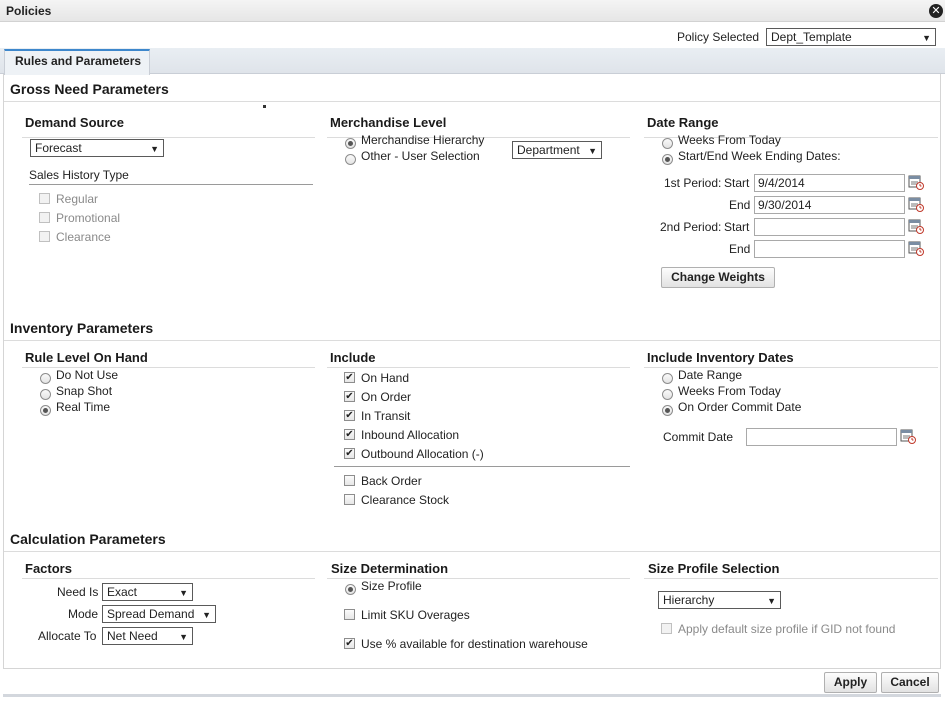 This screenshot has width=945, height=701. I want to click on do-not-use-radio, so click(45, 378).